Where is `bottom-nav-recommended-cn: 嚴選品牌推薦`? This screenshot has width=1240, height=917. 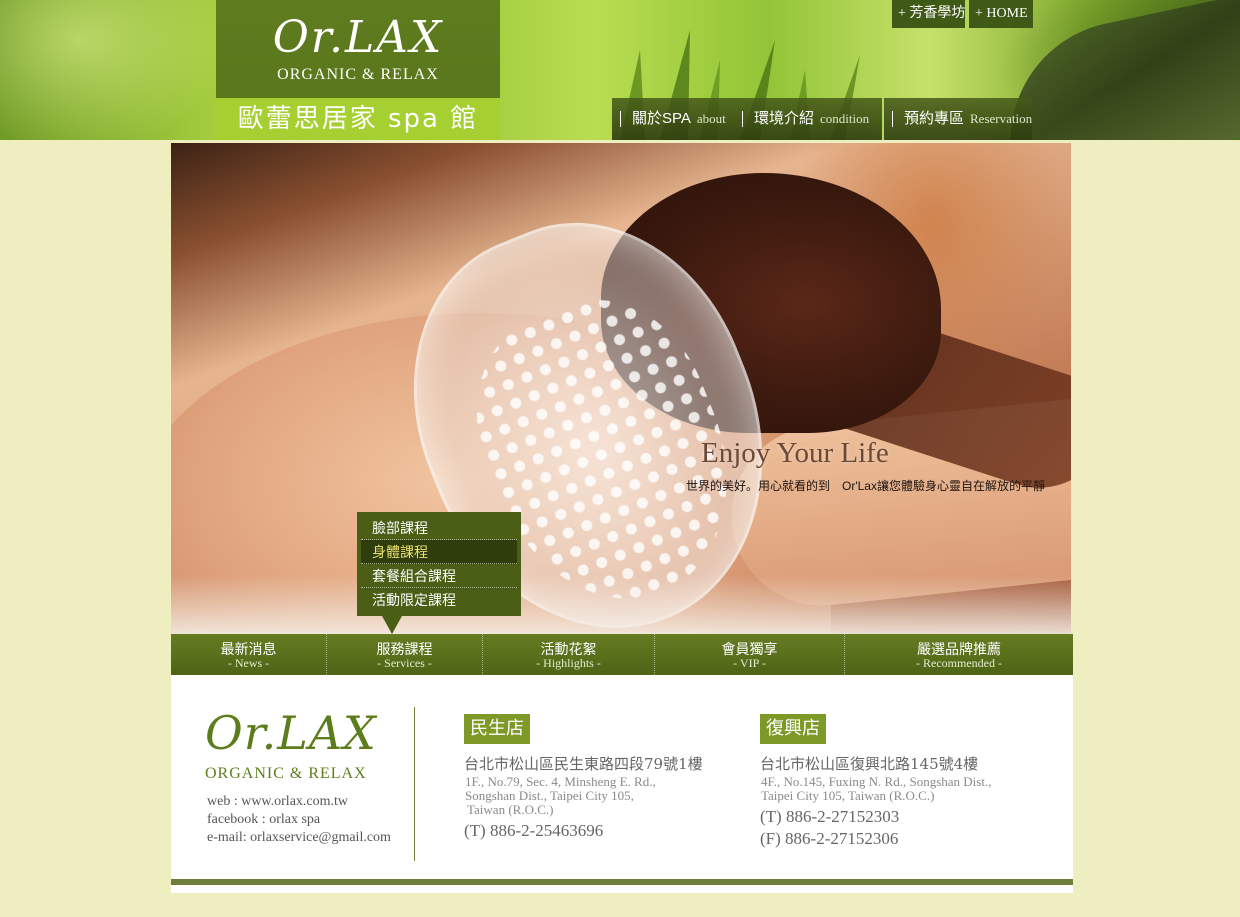 bottom-nav-recommended-cn: 嚴選品牌推薦 is located at coordinates (959, 649).